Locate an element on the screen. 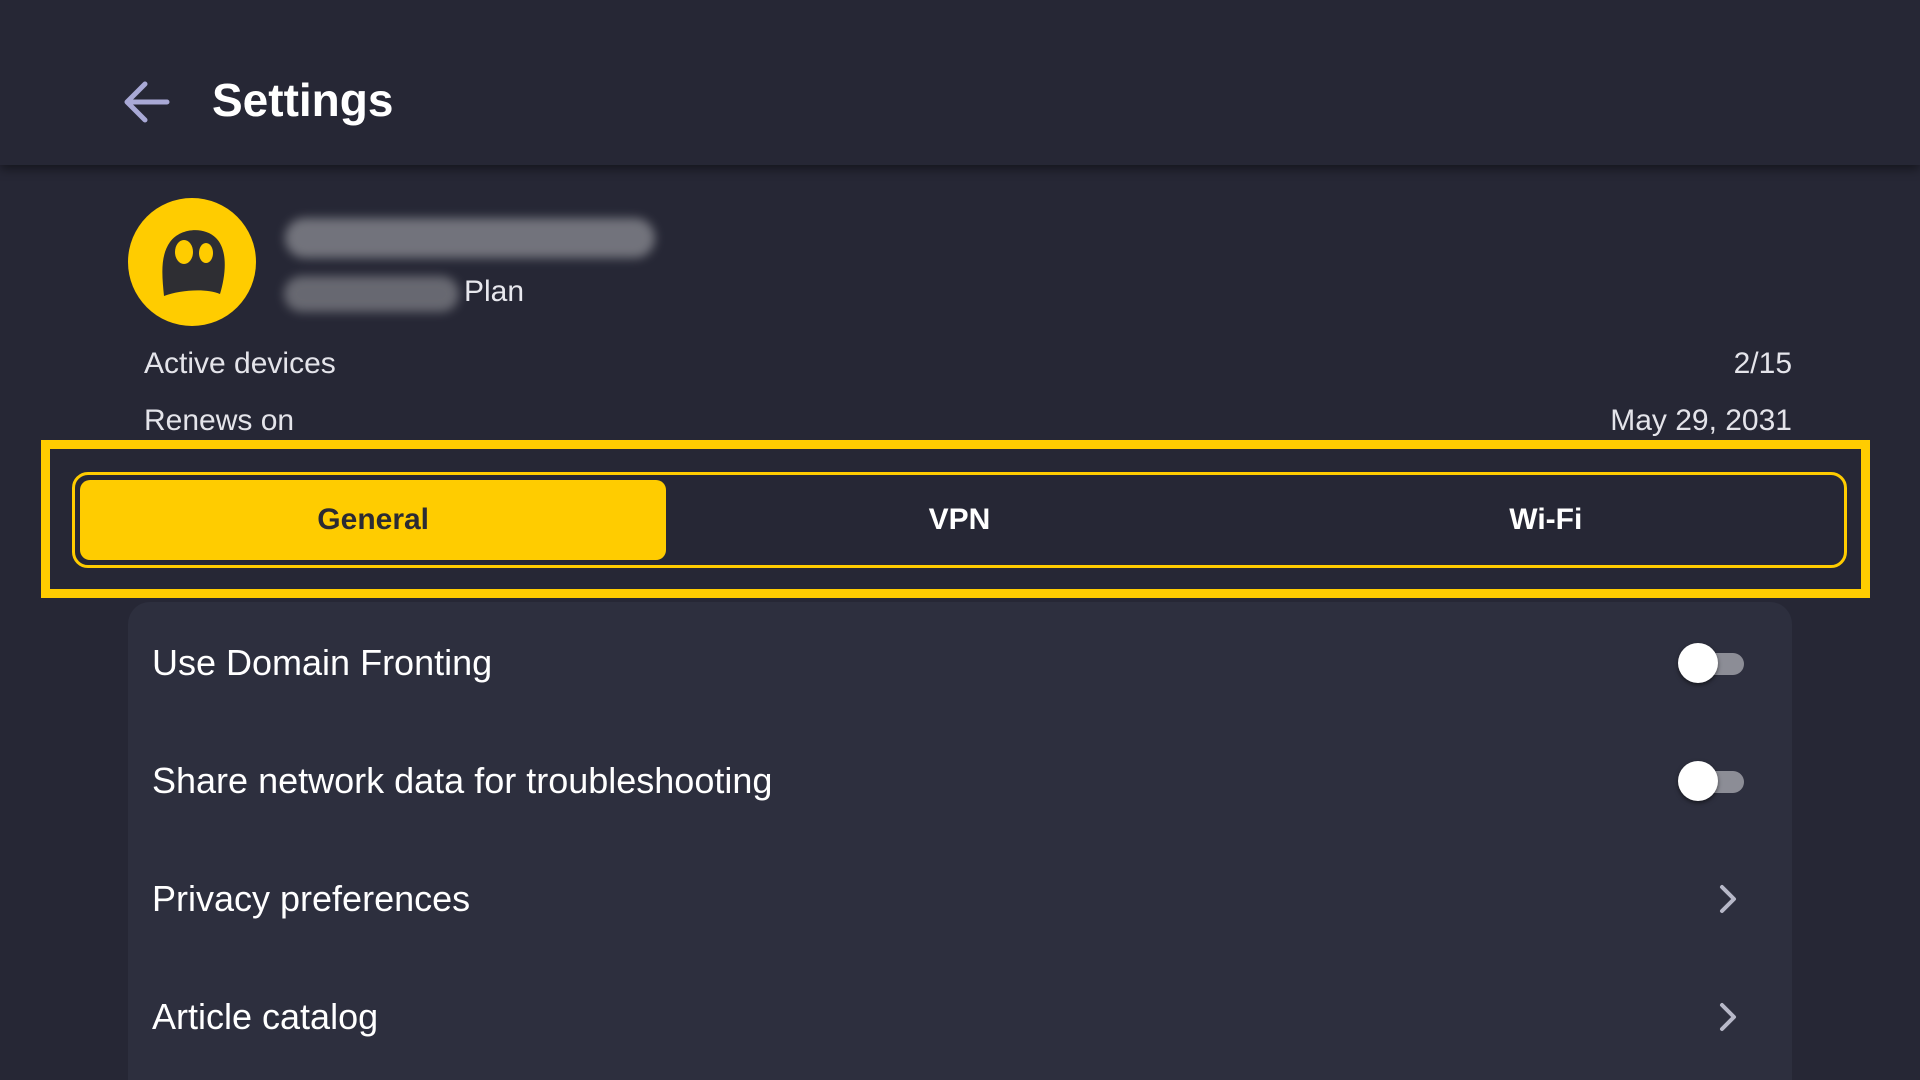  plan-label: Plan is located at coordinates (494, 291).